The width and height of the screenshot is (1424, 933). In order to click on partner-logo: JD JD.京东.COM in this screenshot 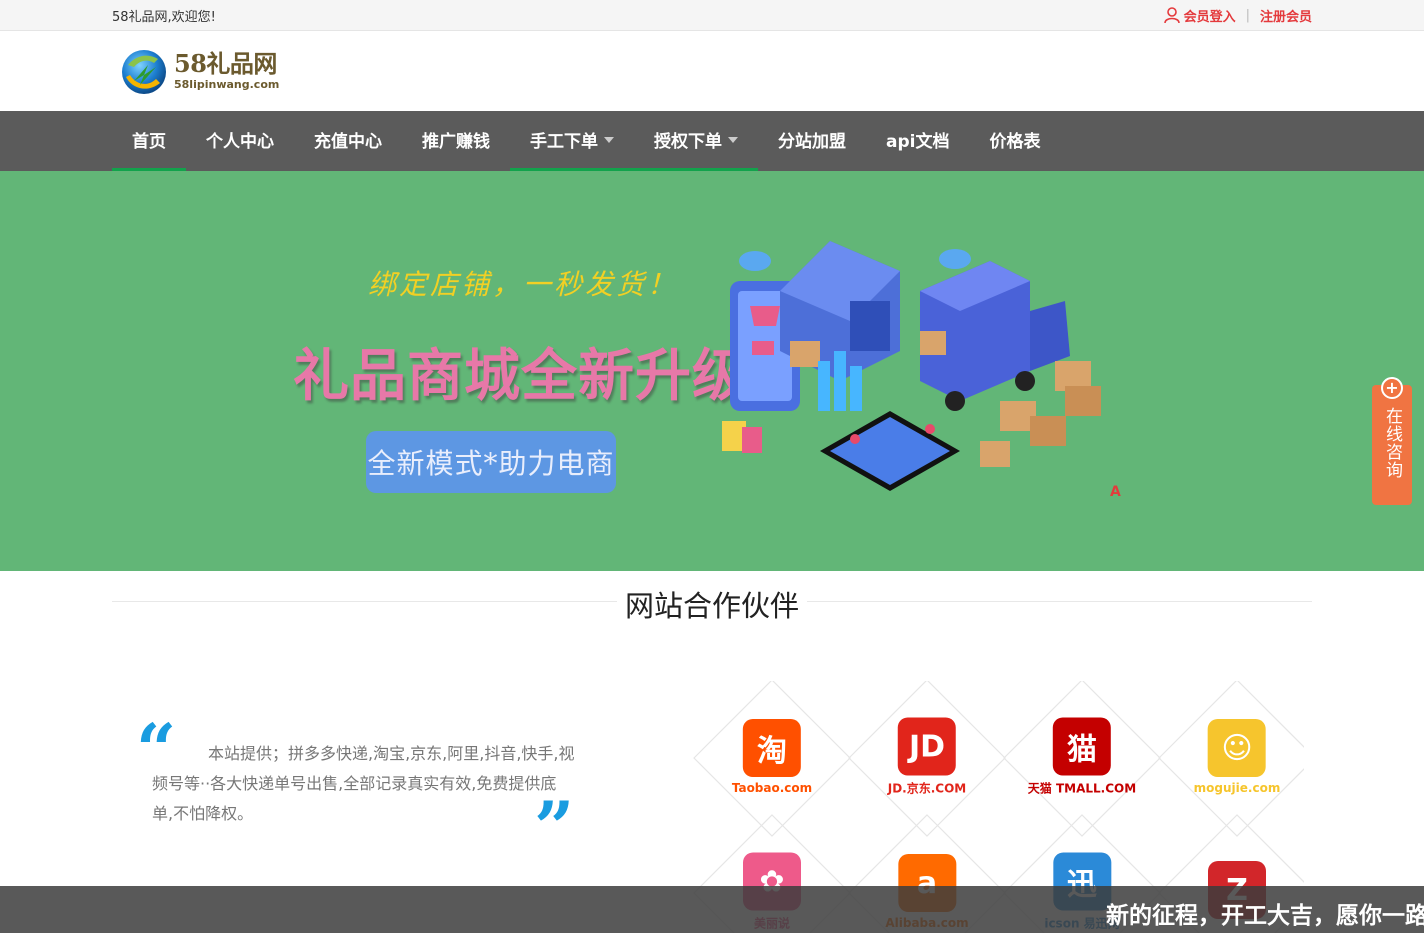, I will do `click(927, 757)`.